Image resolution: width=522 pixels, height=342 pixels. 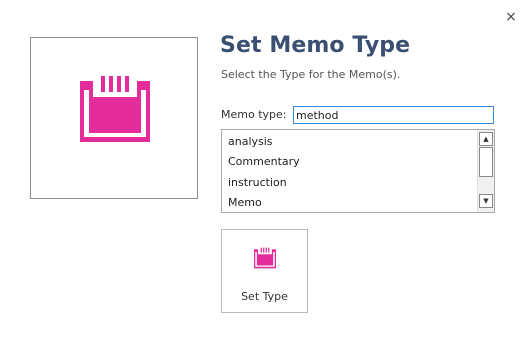 I want to click on list-item: Memo, so click(x=245, y=202).